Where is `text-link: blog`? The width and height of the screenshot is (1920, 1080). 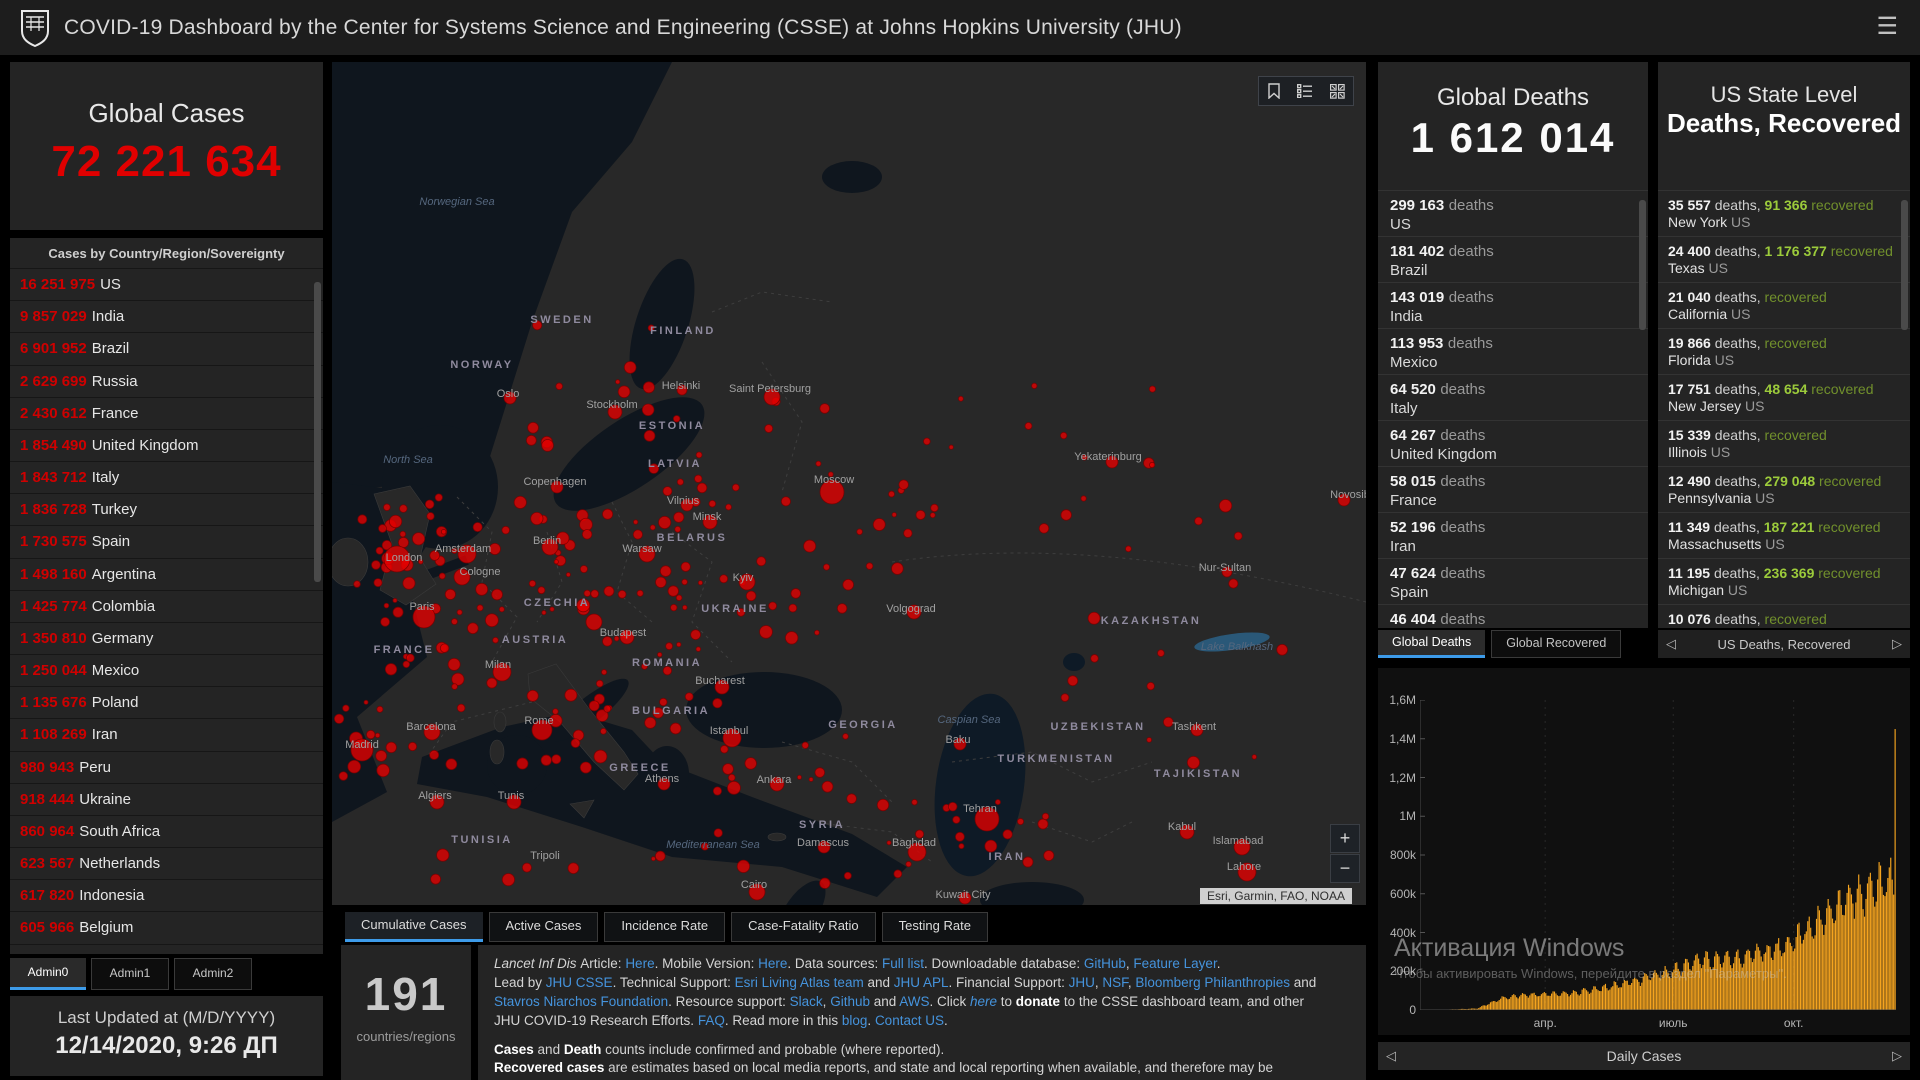
text-link: blog is located at coordinates (855, 1020).